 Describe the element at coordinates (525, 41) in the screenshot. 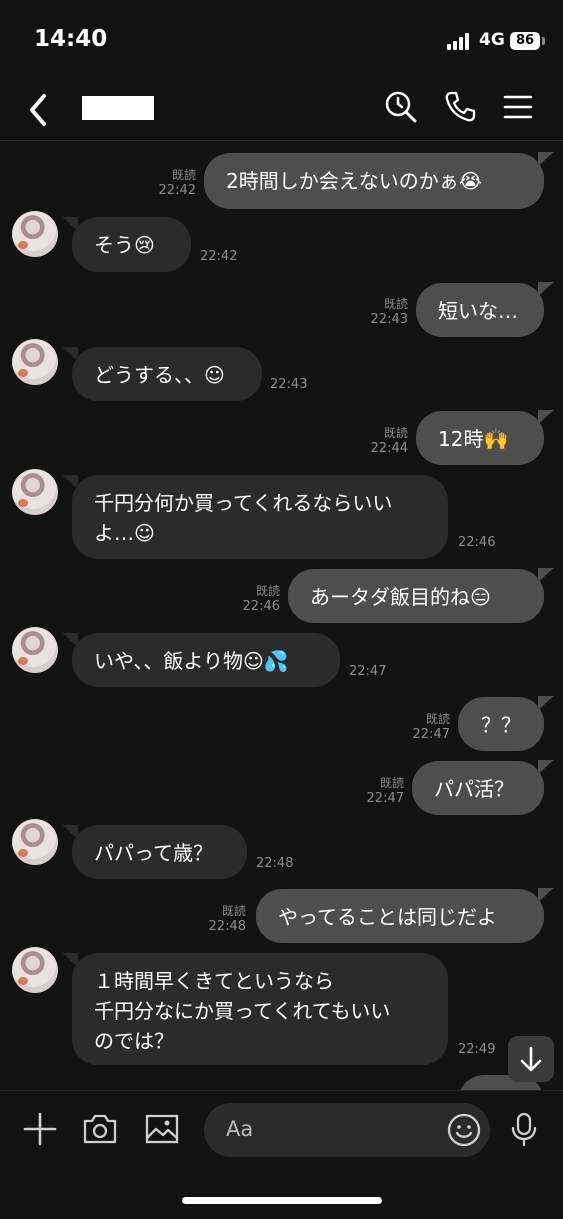

I see `battery-icon: 86` at that location.